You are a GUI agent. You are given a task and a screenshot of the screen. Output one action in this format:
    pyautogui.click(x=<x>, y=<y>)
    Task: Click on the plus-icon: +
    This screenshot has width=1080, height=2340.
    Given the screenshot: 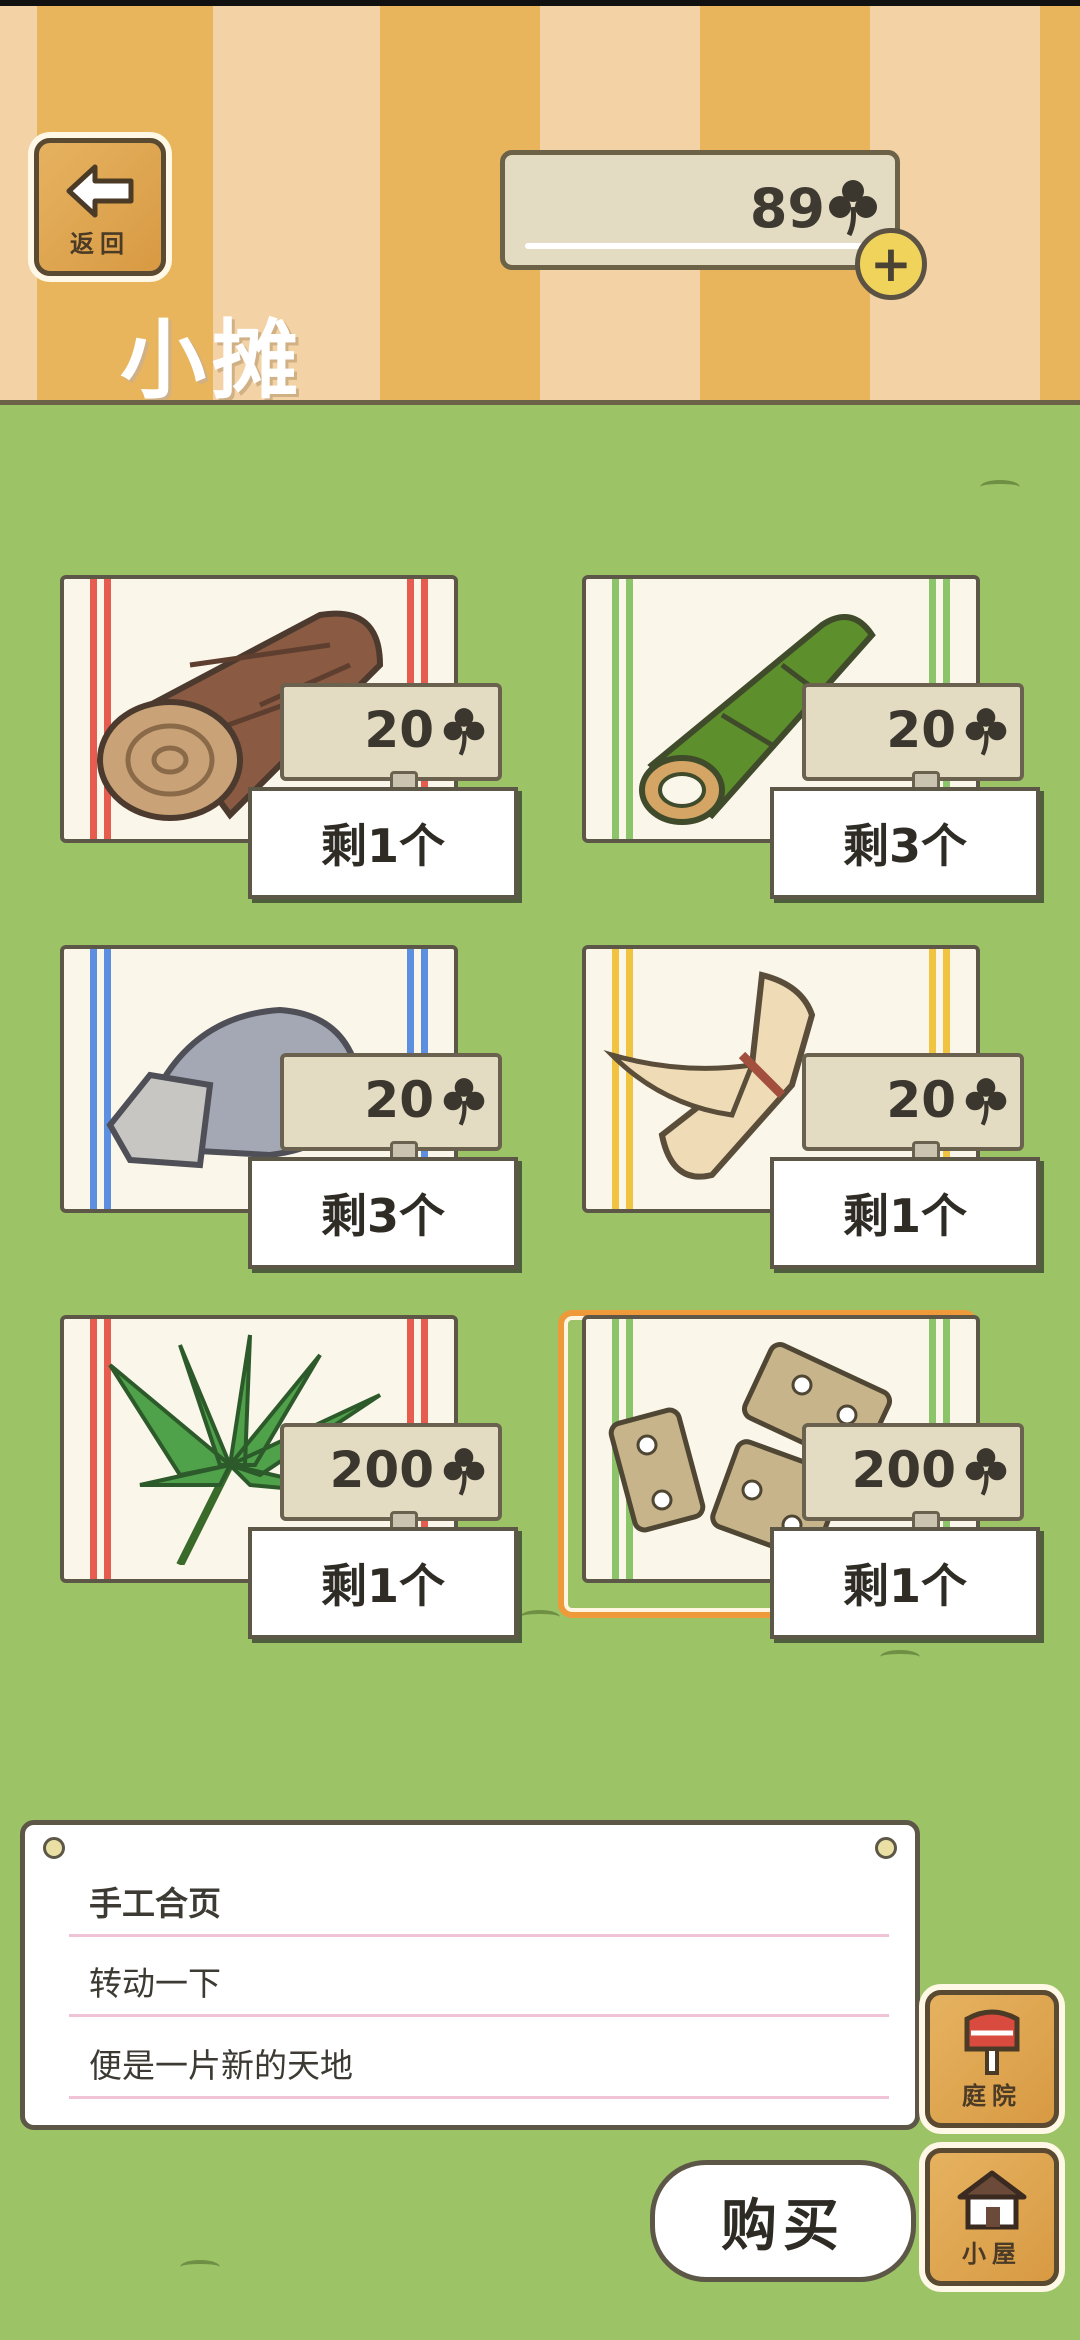 What is the action you would take?
    pyautogui.click(x=891, y=264)
    